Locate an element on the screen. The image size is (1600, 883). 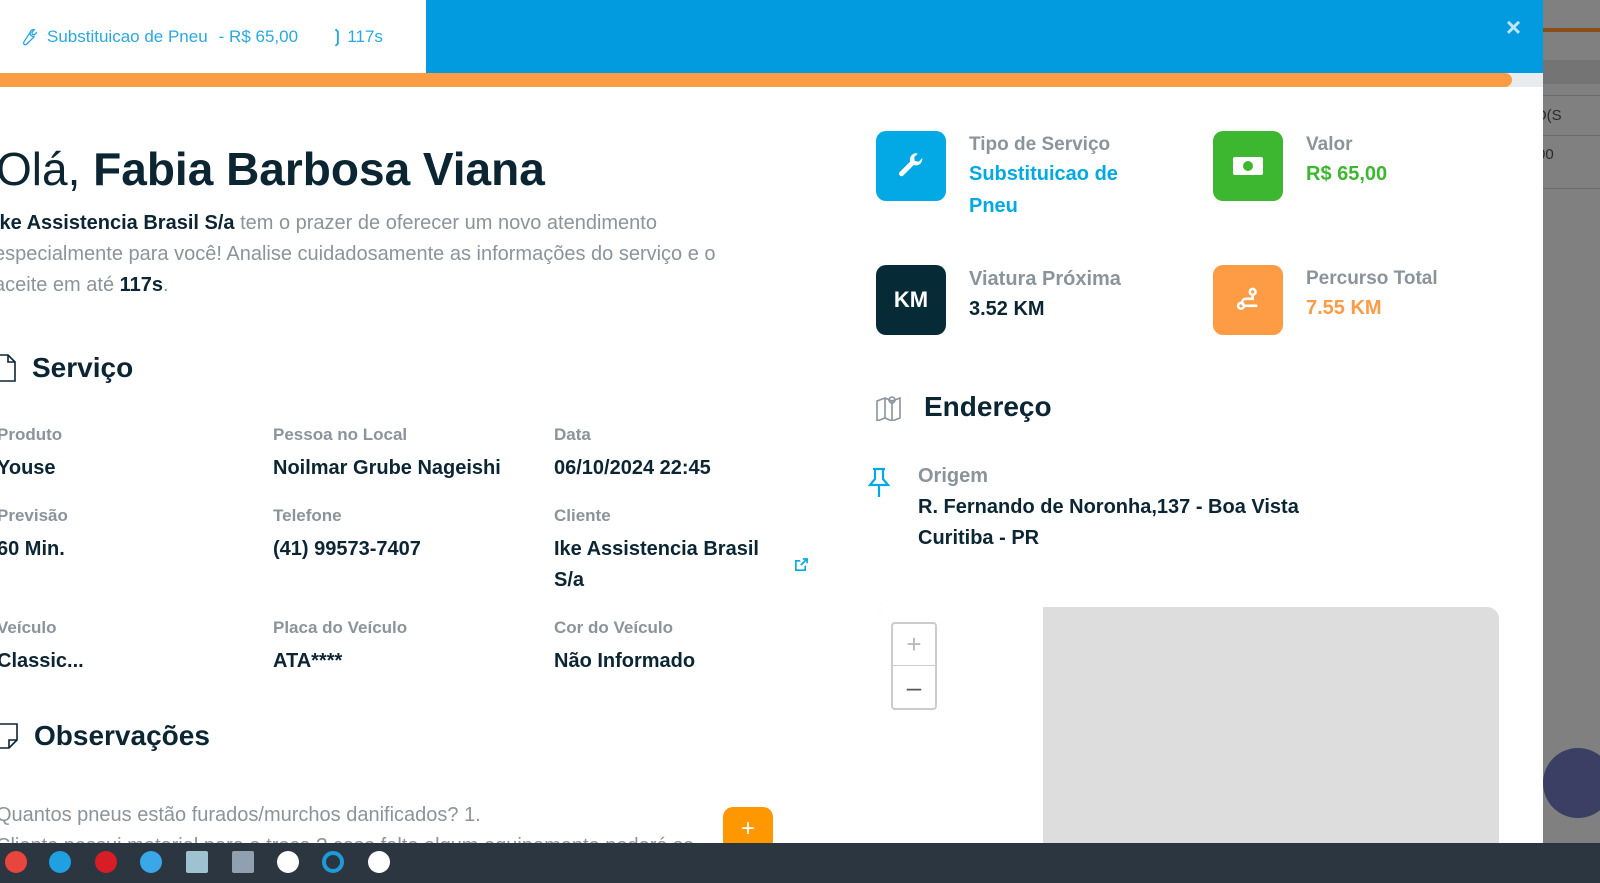
field-value: ATA**** is located at coordinates (308, 661).